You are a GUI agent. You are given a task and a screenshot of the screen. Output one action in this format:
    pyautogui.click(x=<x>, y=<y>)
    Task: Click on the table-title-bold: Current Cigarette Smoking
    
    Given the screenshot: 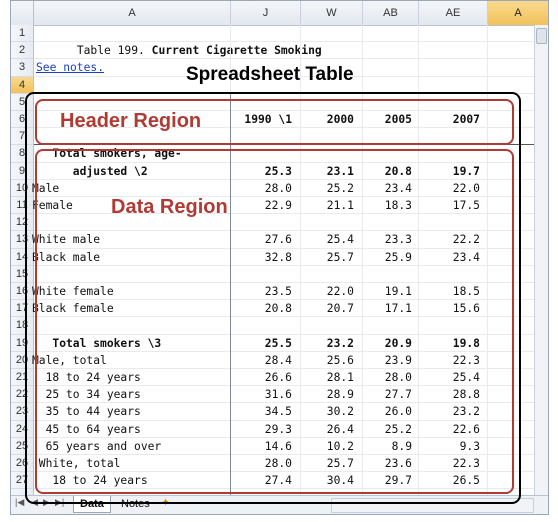 What is the action you would take?
    pyautogui.click(x=236, y=50)
    